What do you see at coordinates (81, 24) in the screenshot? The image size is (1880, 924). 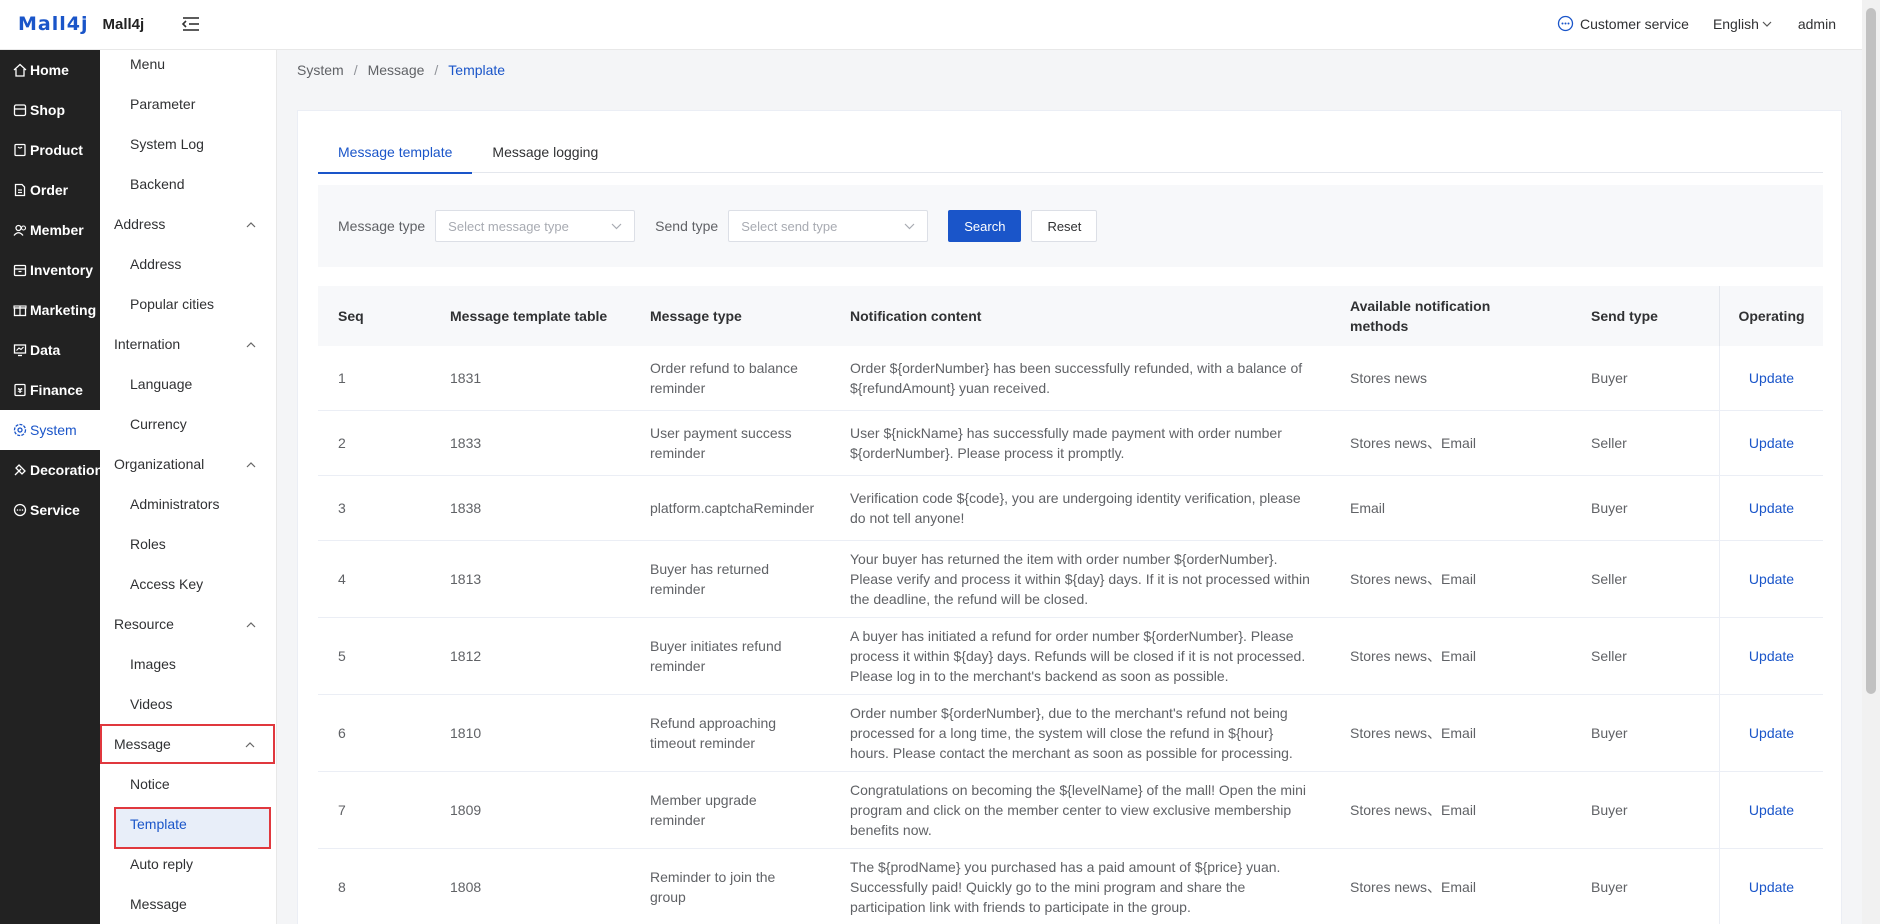 I see `logo: Mall4j Mall4j` at bounding box center [81, 24].